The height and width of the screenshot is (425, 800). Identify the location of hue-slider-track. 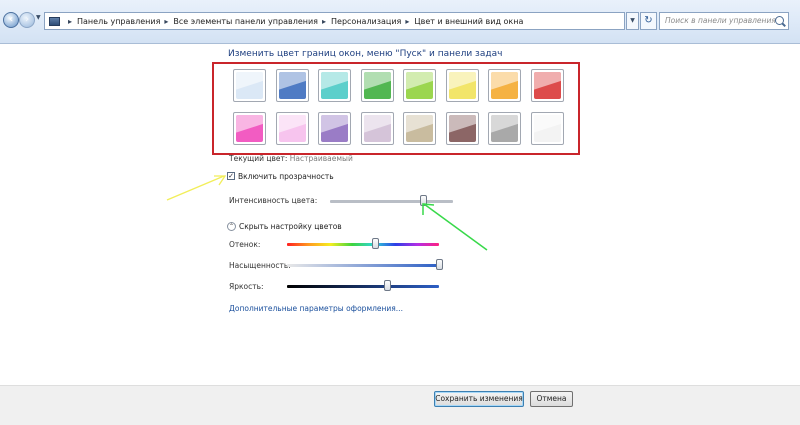
(363, 244).